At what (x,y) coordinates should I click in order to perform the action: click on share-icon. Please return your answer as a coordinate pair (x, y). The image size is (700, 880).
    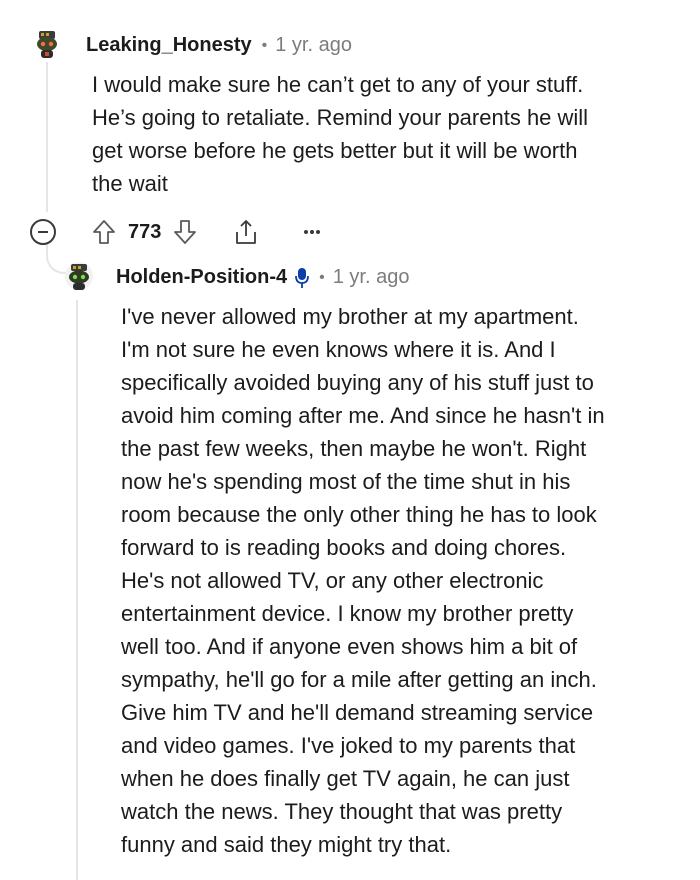
    Looking at the image, I should click on (246, 232).